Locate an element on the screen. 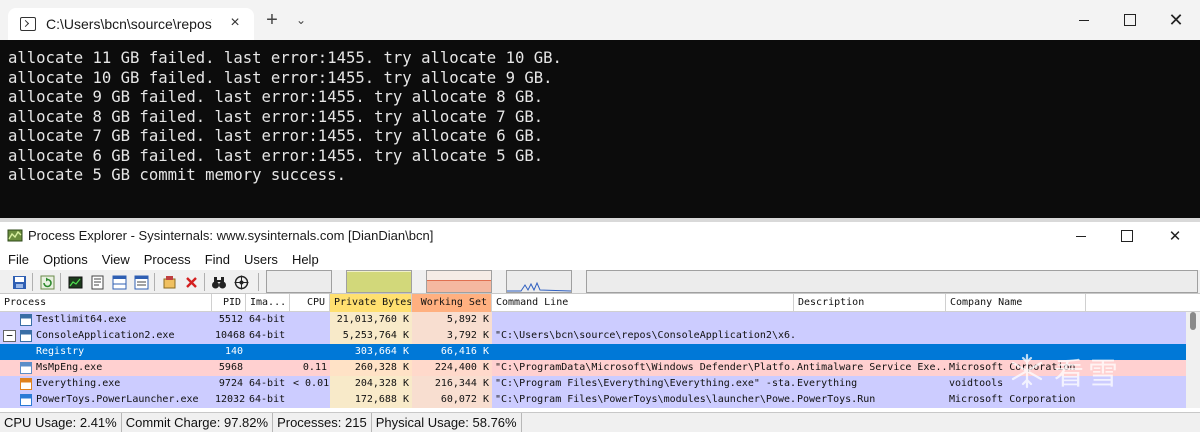 The height and width of the screenshot is (432, 1200). gpu-graph is located at coordinates (892, 281).